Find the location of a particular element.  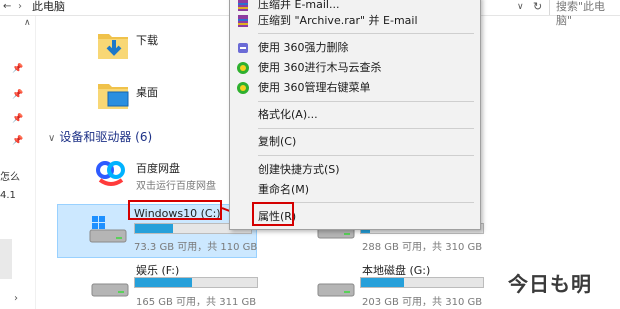

download-folder-icon is located at coordinates (113, 46).